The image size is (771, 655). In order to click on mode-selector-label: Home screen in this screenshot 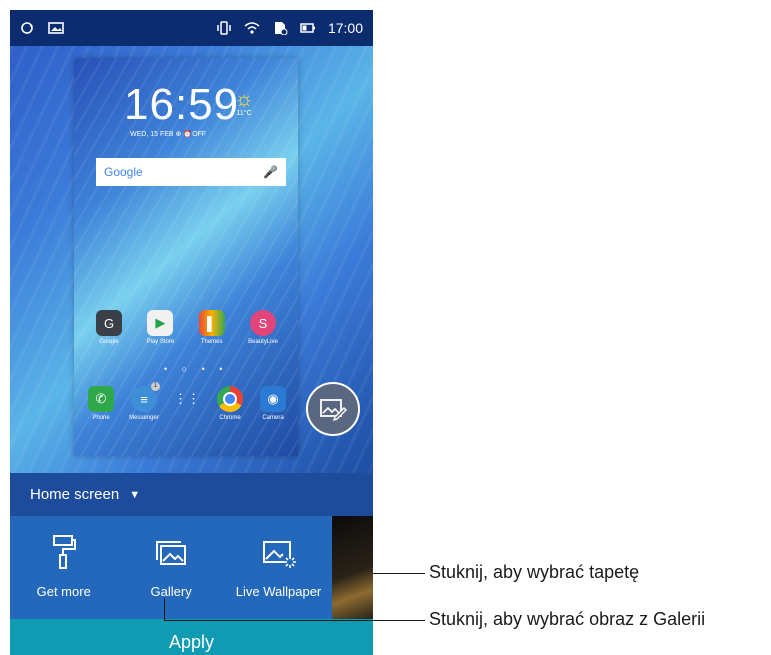, I will do `click(75, 494)`.